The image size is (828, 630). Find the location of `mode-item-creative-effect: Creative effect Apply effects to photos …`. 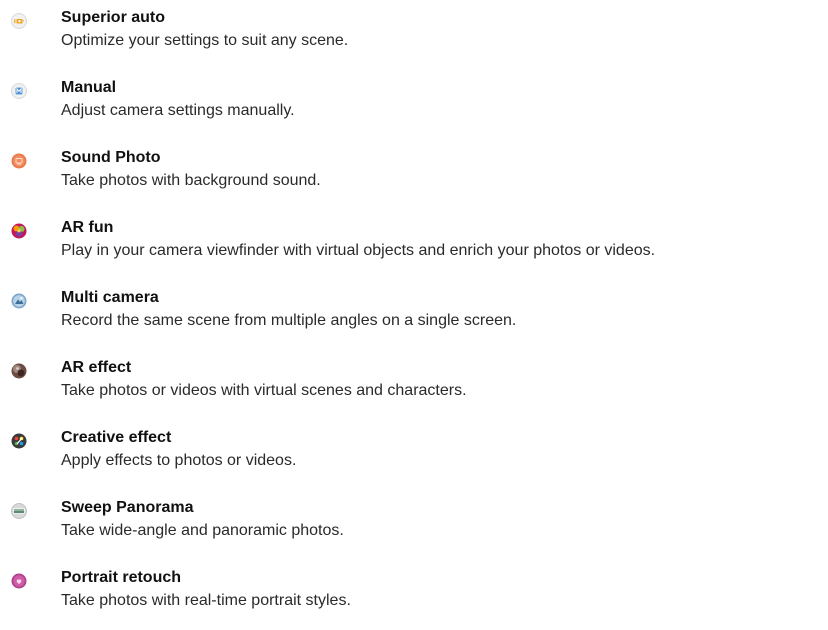

mode-item-creative-effect: Creative effect Apply effects to photos … is located at coordinates (414, 459).